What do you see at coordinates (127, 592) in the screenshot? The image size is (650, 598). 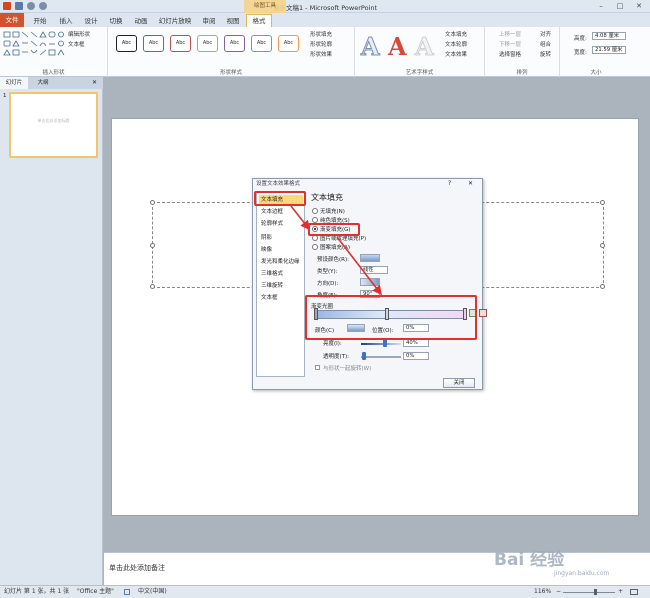 I see `spelling-icon` at bounding box center [127, 592].